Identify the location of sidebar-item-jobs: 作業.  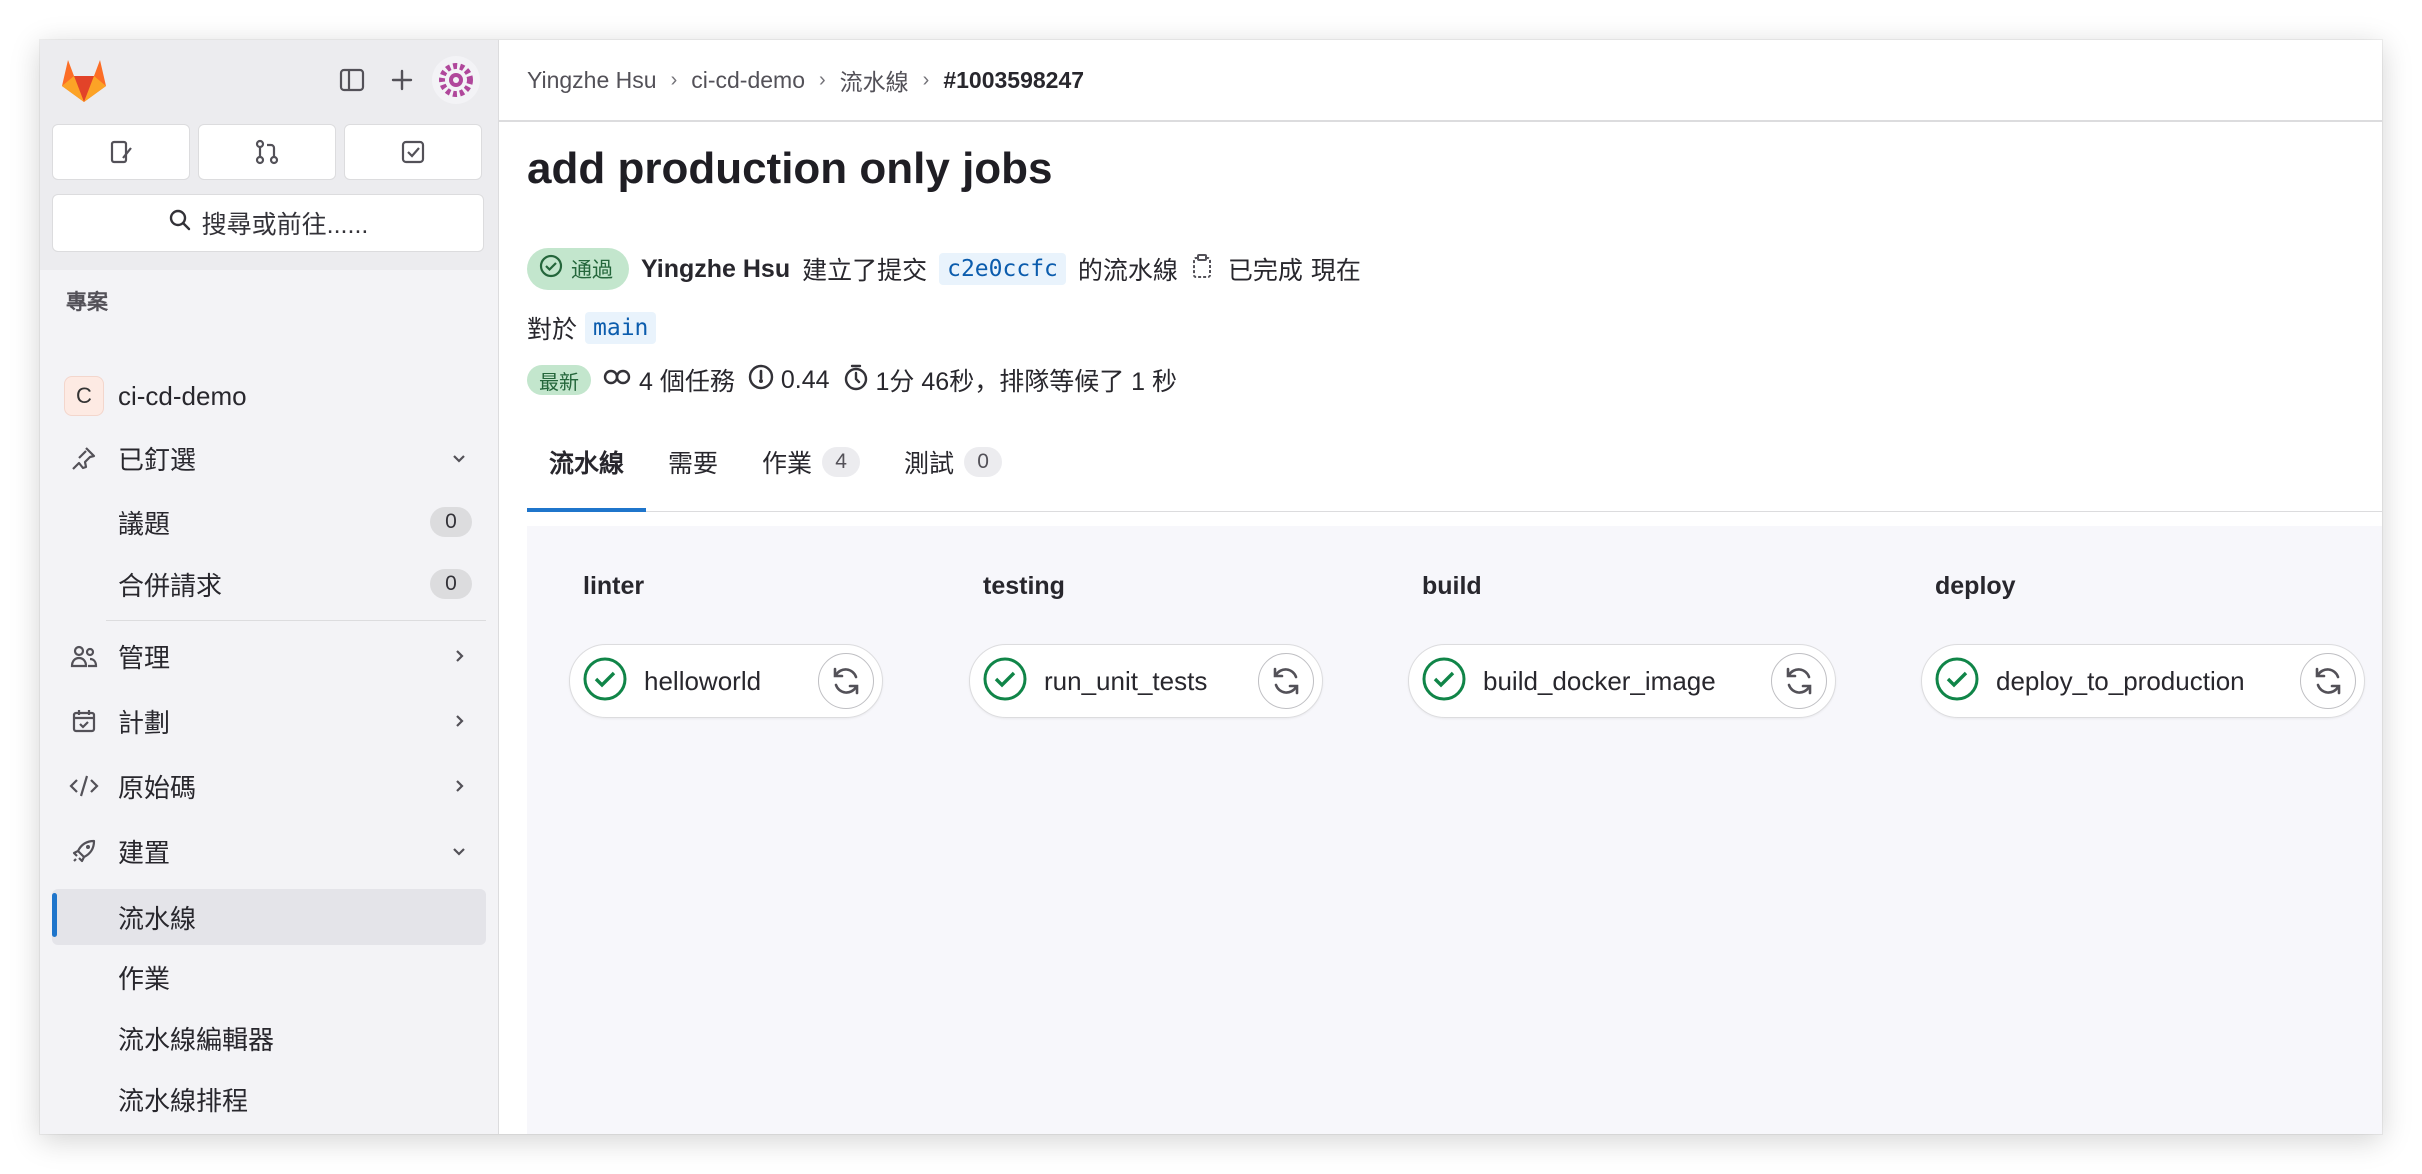
(269, 977).